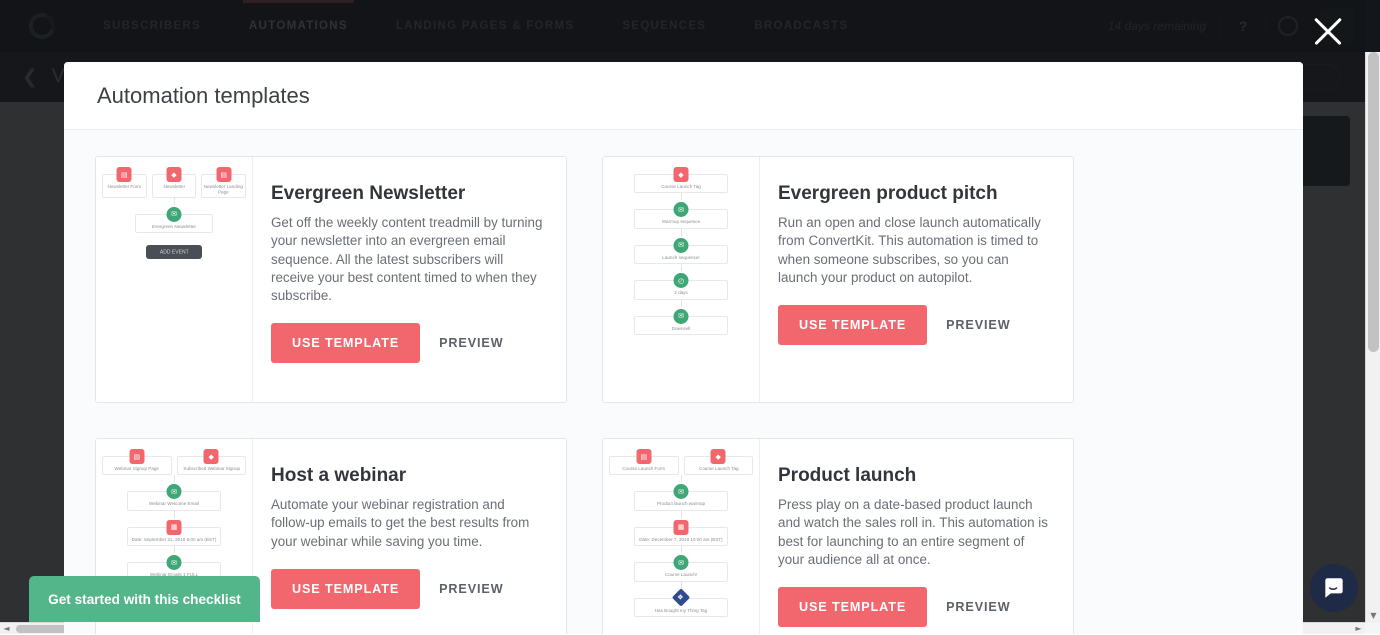 Image resolution: width=1380 pixels, height=635 pixels. I want to click on flow-node: ◆Newsletter, so click(174, 186).